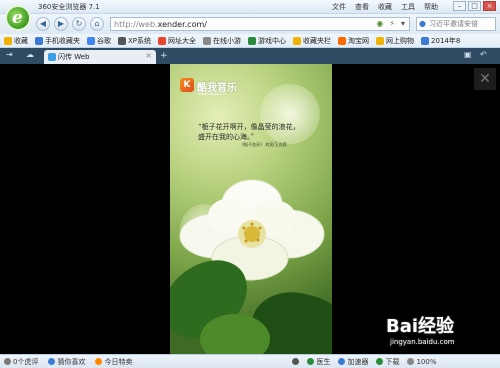  What do you see at coordinates (57, 41) in the screenshot?
I see `bookmark-mobile: 手机收藏夹` at bounding box center [57, 41].